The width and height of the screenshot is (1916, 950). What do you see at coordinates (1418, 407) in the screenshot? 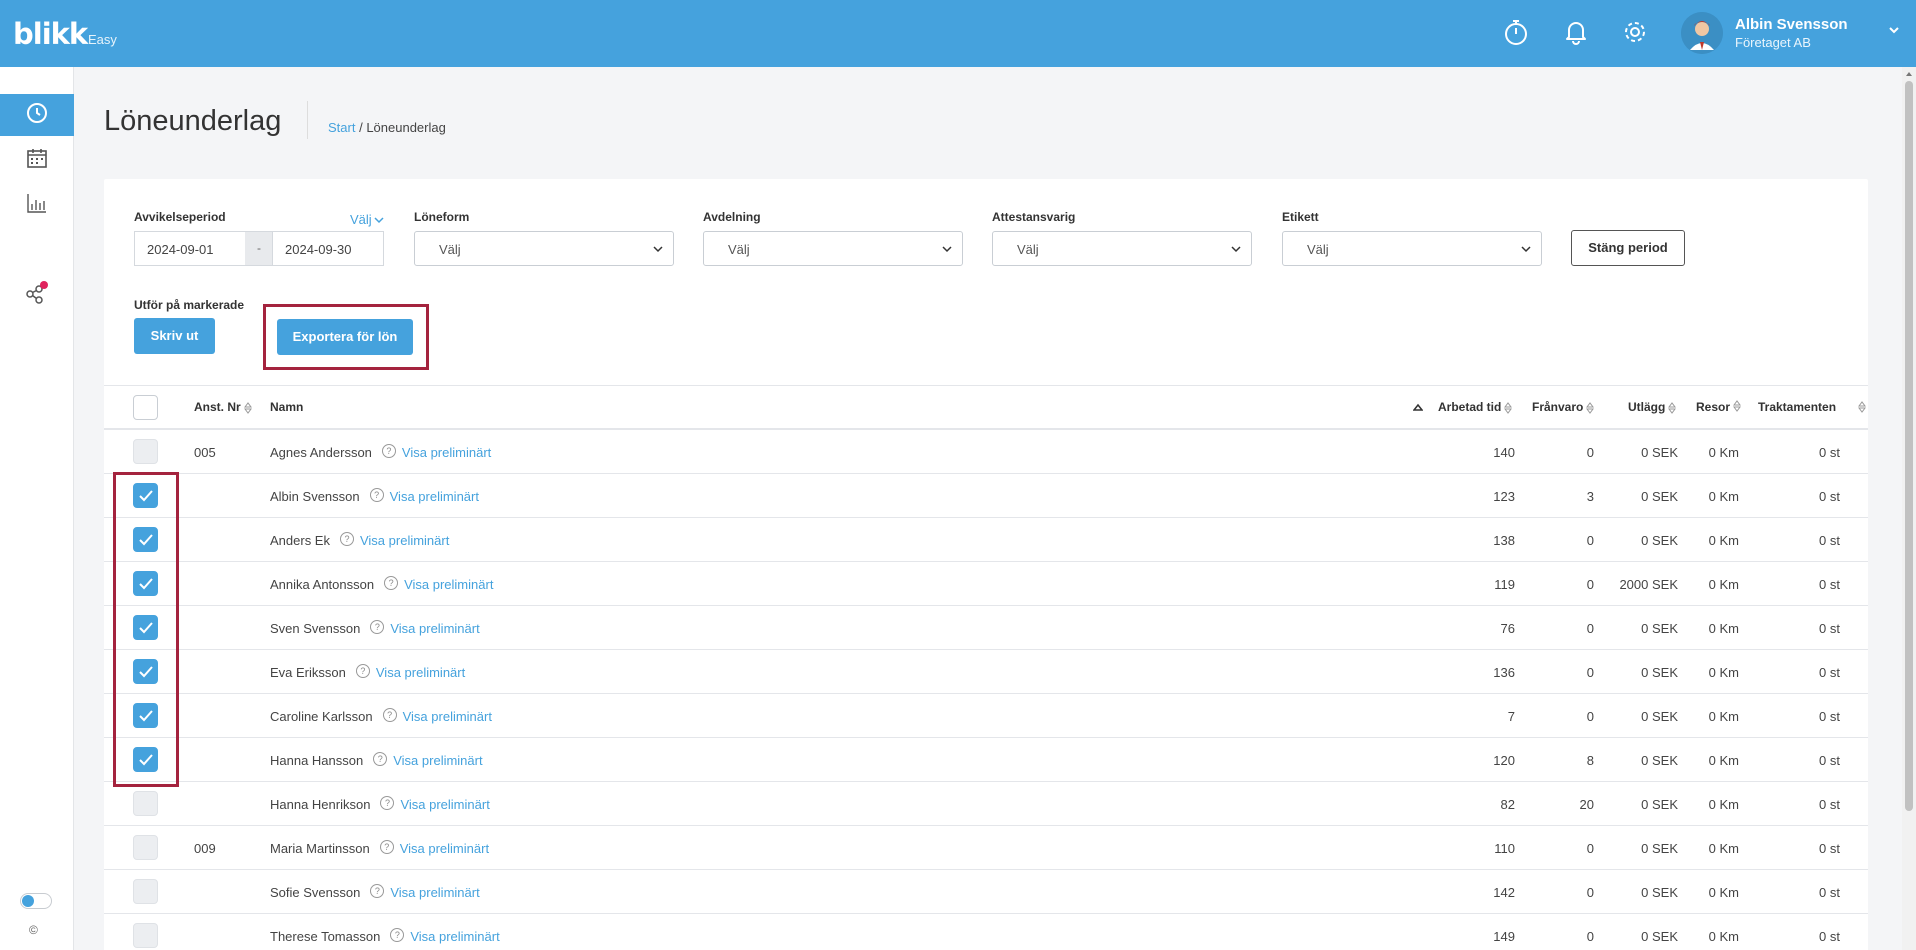
I see `sort-asc-icon` at bounding box center [1418, 407].